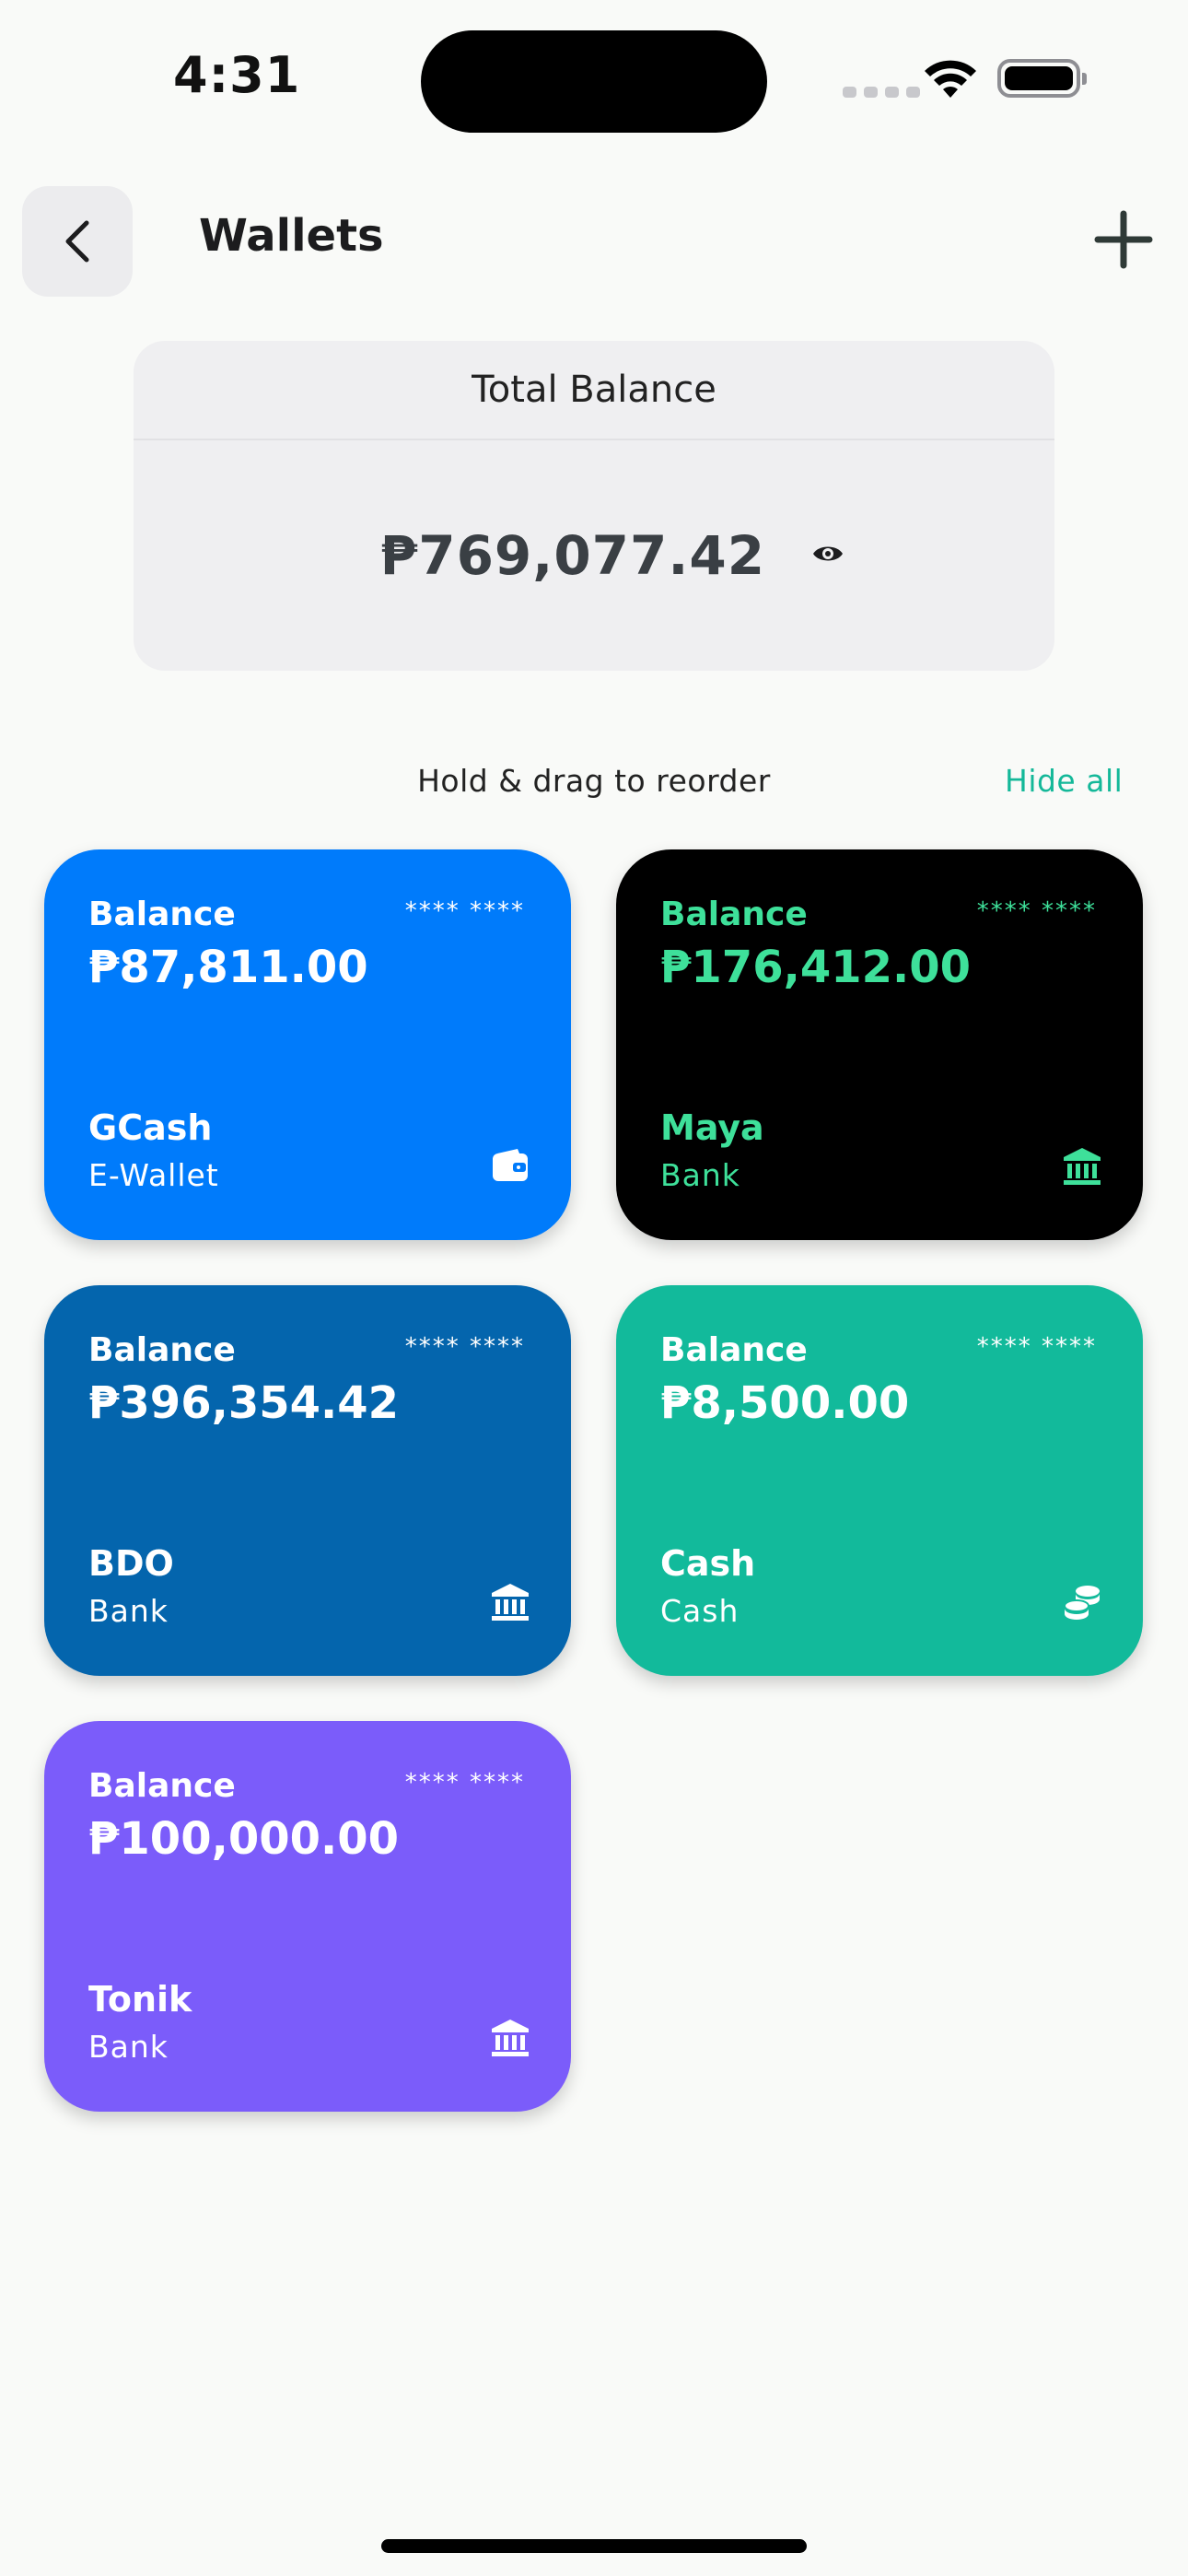 The width and height of the screenshot is (1188, 2576). What do you see at coordinates (1082, 1602) in the screenshot?
I see `coins-icon` at bounding box center [1082, 1602].